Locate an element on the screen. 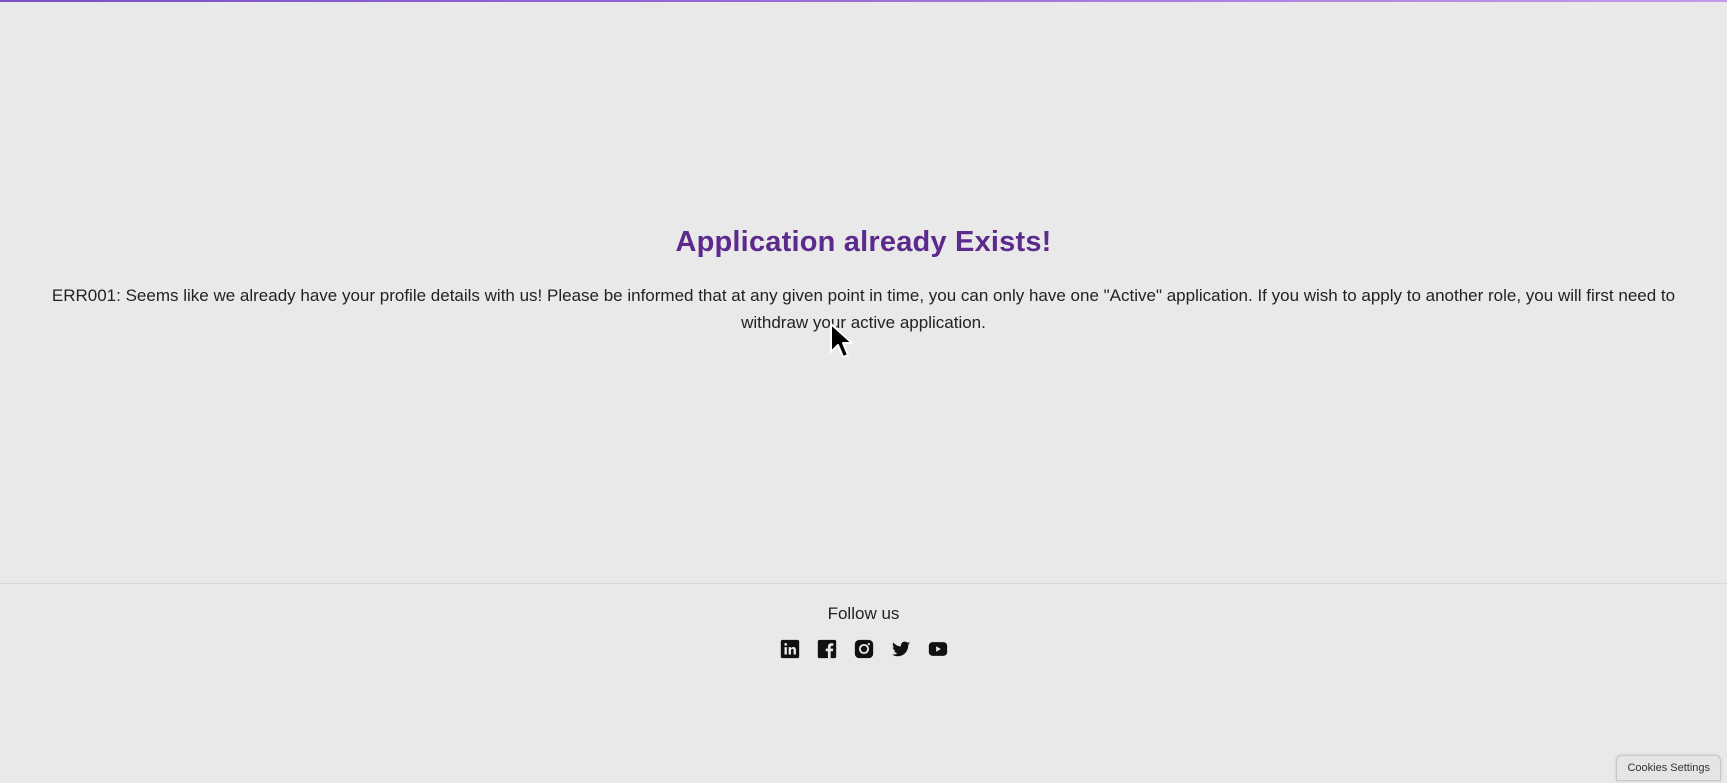  social-links is located at coordinates (863, 649).